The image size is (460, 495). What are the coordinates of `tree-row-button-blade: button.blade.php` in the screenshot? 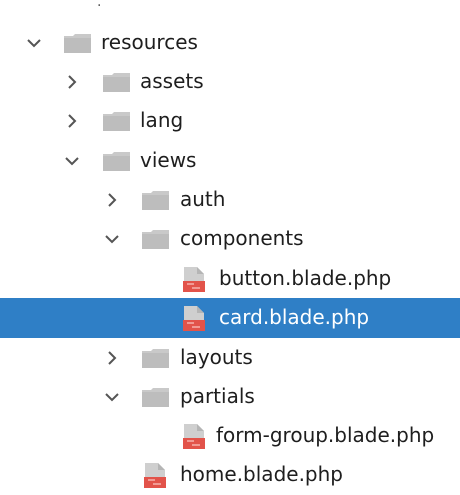 It's located at (230, 279).